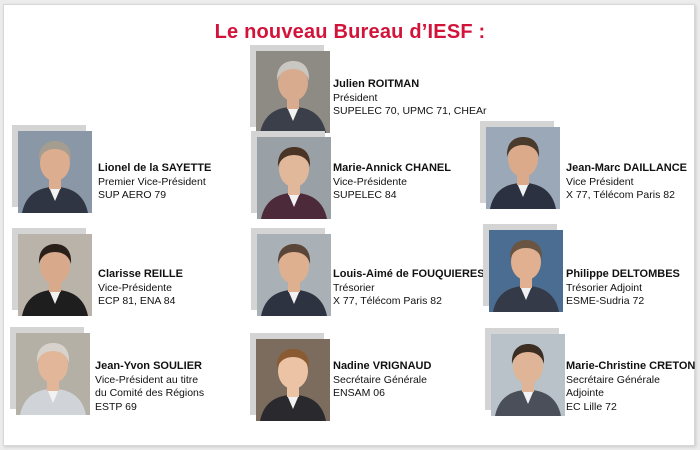 The height and width of the screenshot is (450, 700). I want to click on member-detail: SUPELEC 70, UPMC 71, CHEAr, so click(410, 111).